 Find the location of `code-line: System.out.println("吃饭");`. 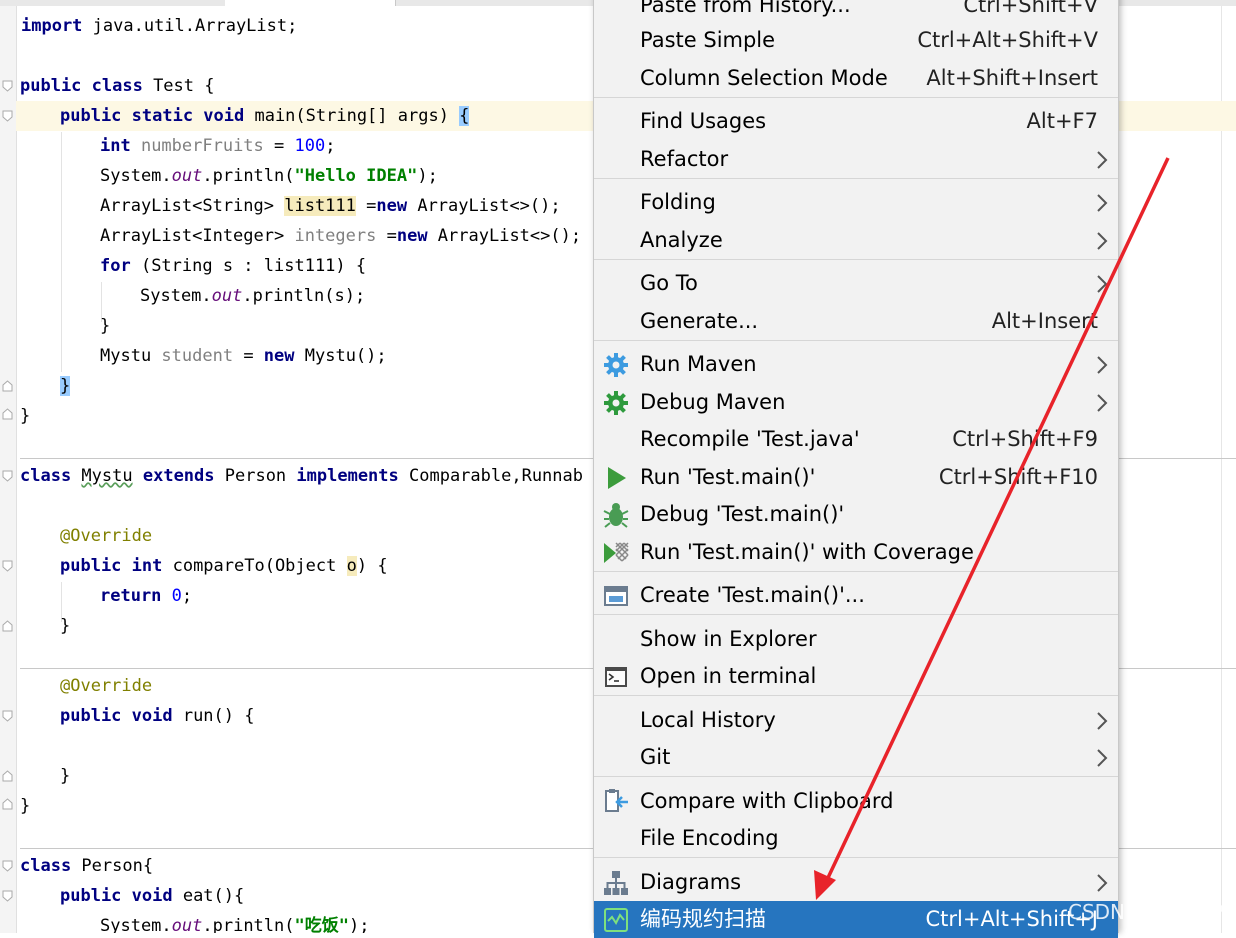

code-line: System.out.println("吃饭"); is located at coordinates (234, 922).